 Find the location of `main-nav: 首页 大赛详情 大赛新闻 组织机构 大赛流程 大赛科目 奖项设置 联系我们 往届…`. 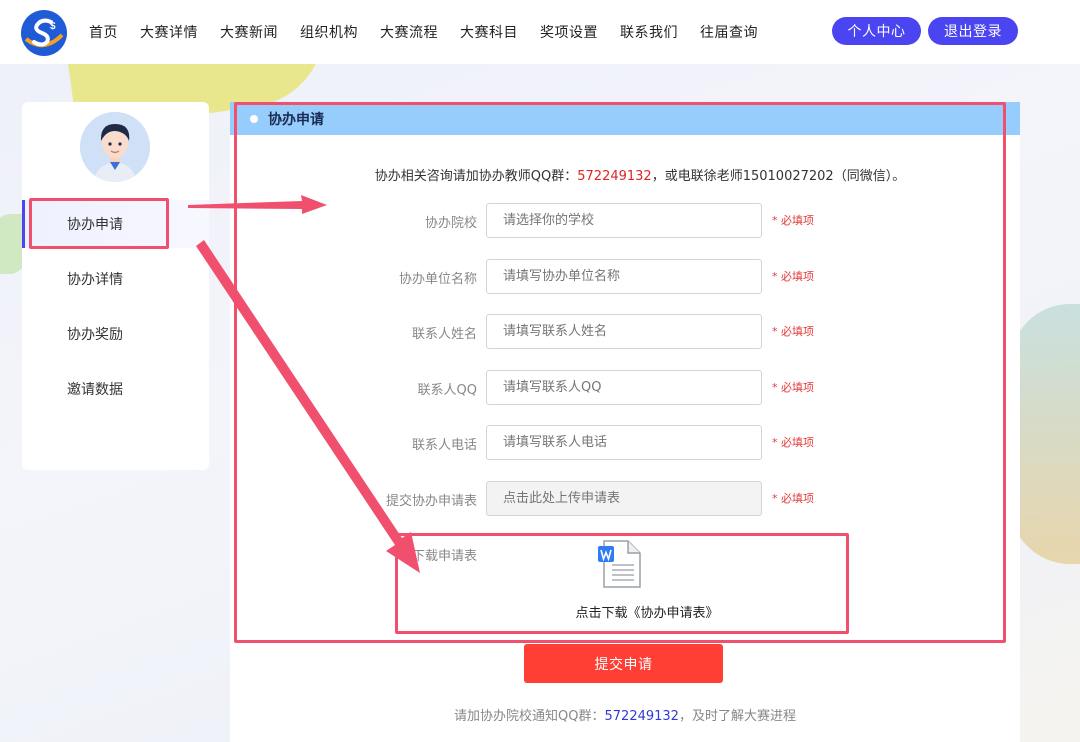

main-nav: 首页 大赛详情 大赛新闻 组织机构 大赛流程 大赛科目 奖项设置 联系我们 往届… is located at coordinates (423, 32).